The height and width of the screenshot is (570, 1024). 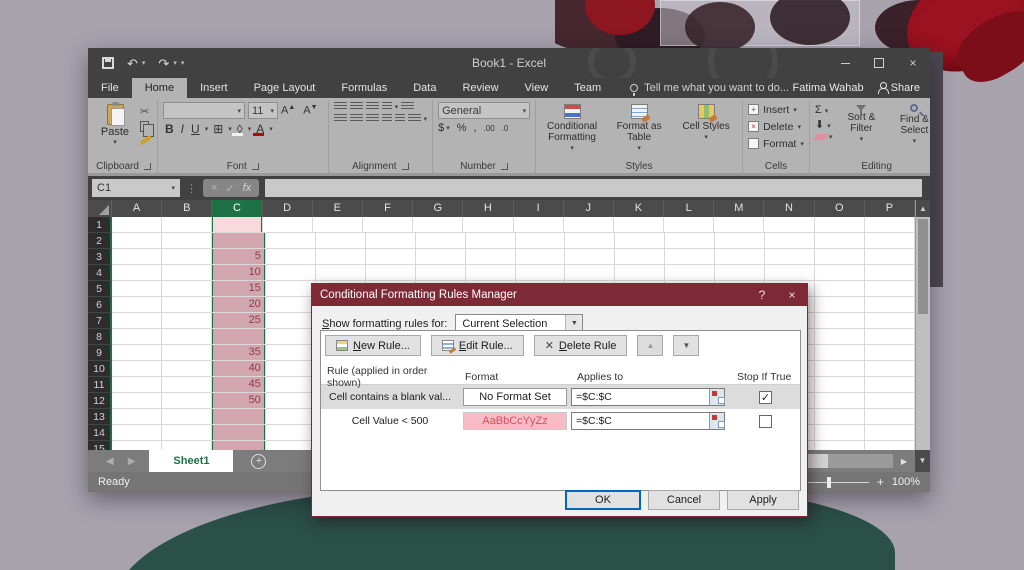 What do you see at coordinates (290, 433) in the screenshot?
I see `cell-d14` at bounding box center [290, 433].